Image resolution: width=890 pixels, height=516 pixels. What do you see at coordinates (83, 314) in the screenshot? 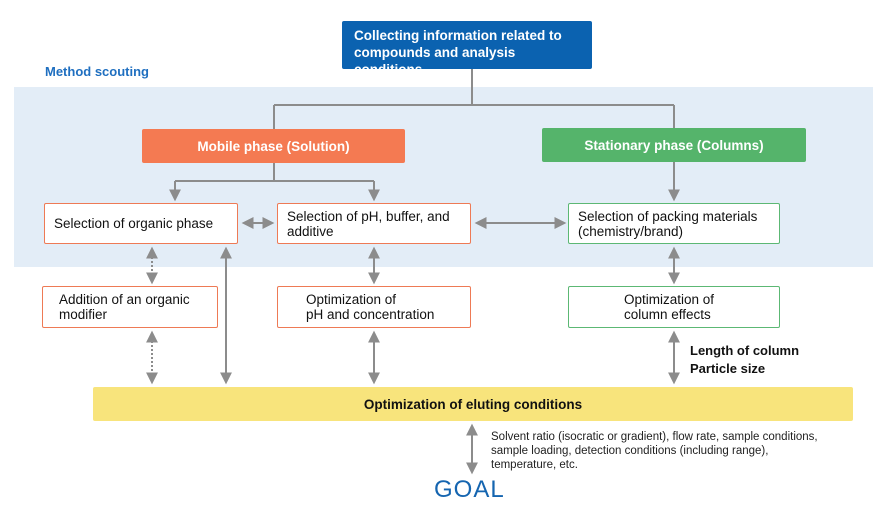
I see `node-line2: modifier` at bounding box center [83, 314].